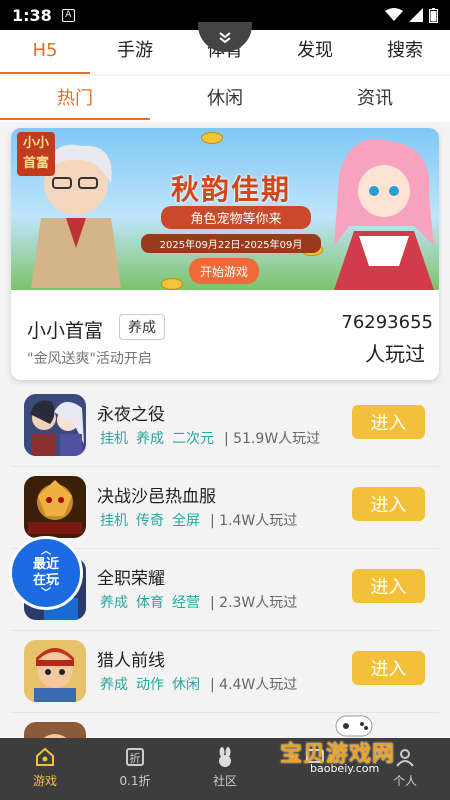 The image size is (450, 800). What do you see at coordinates (36, 154) in the screenshot?
I see `game-logo: 小小首富` at bounding box center [36, 154].